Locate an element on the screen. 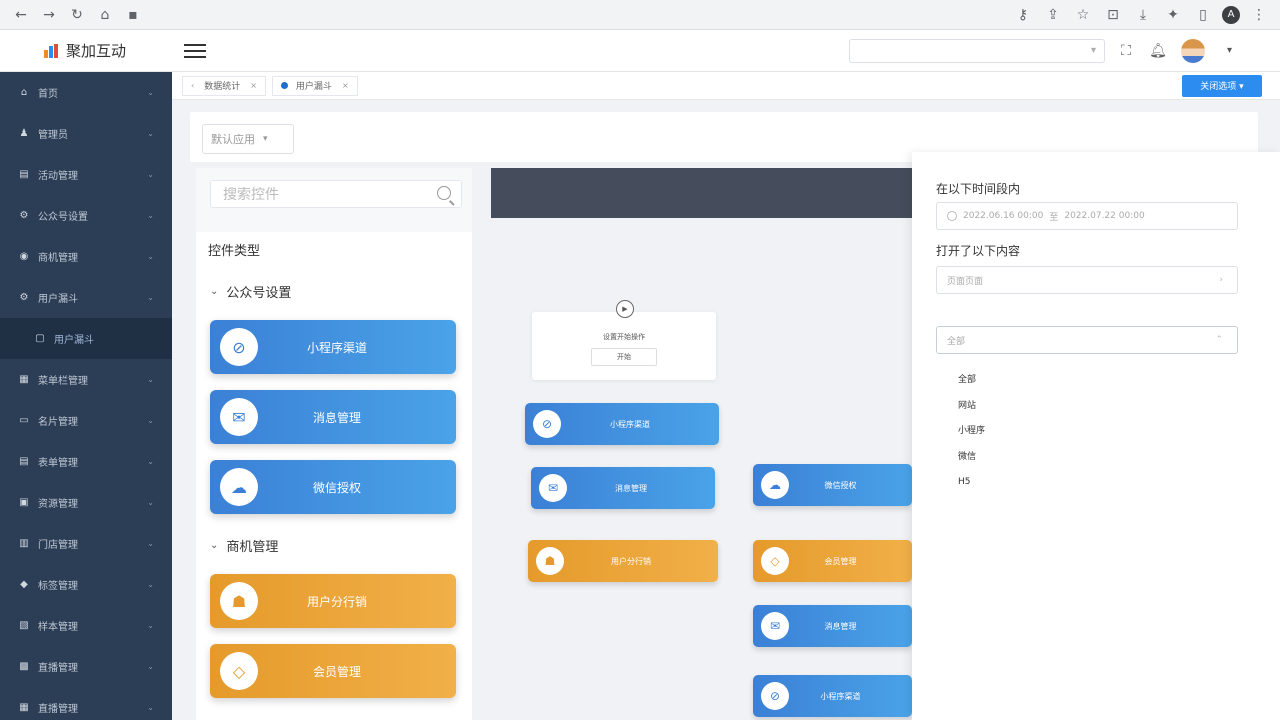  node-label: 小程序渠道 is located at coordinates (630, 424).